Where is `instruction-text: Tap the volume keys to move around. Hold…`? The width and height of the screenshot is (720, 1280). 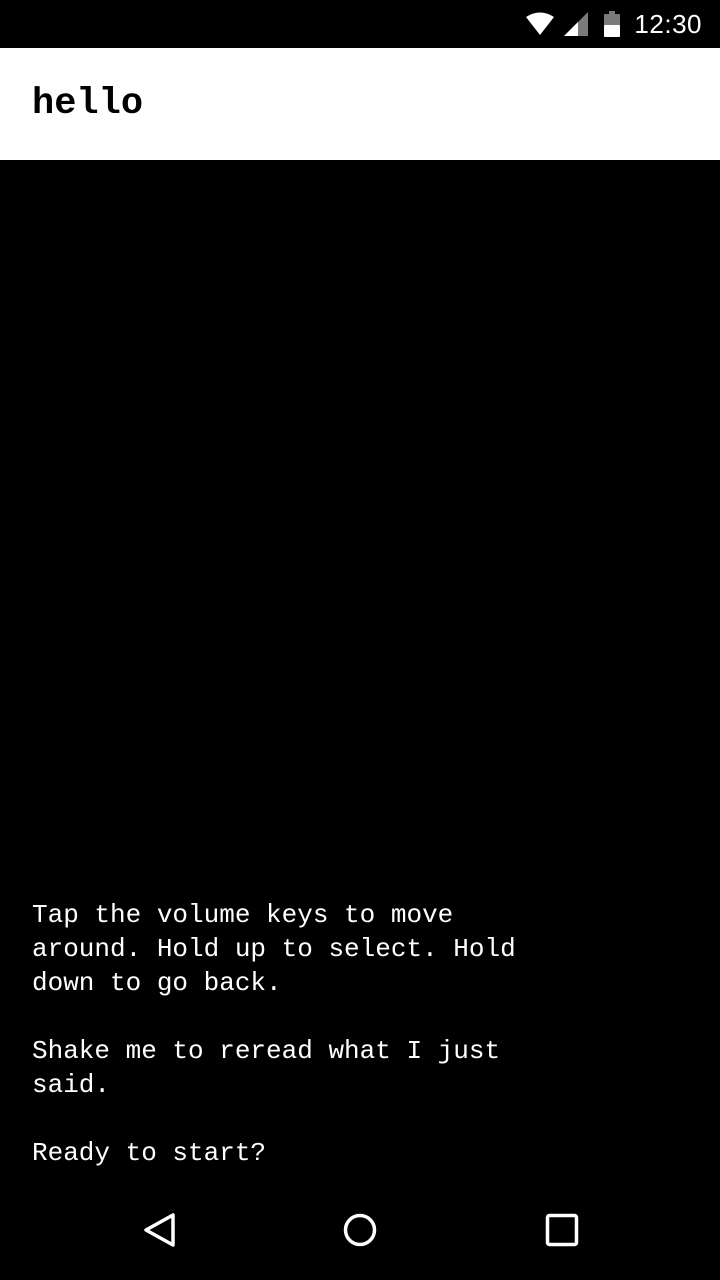 instruction-text: Tap the volume keys to move around. Hold… is located at coordinates (274, 1034).